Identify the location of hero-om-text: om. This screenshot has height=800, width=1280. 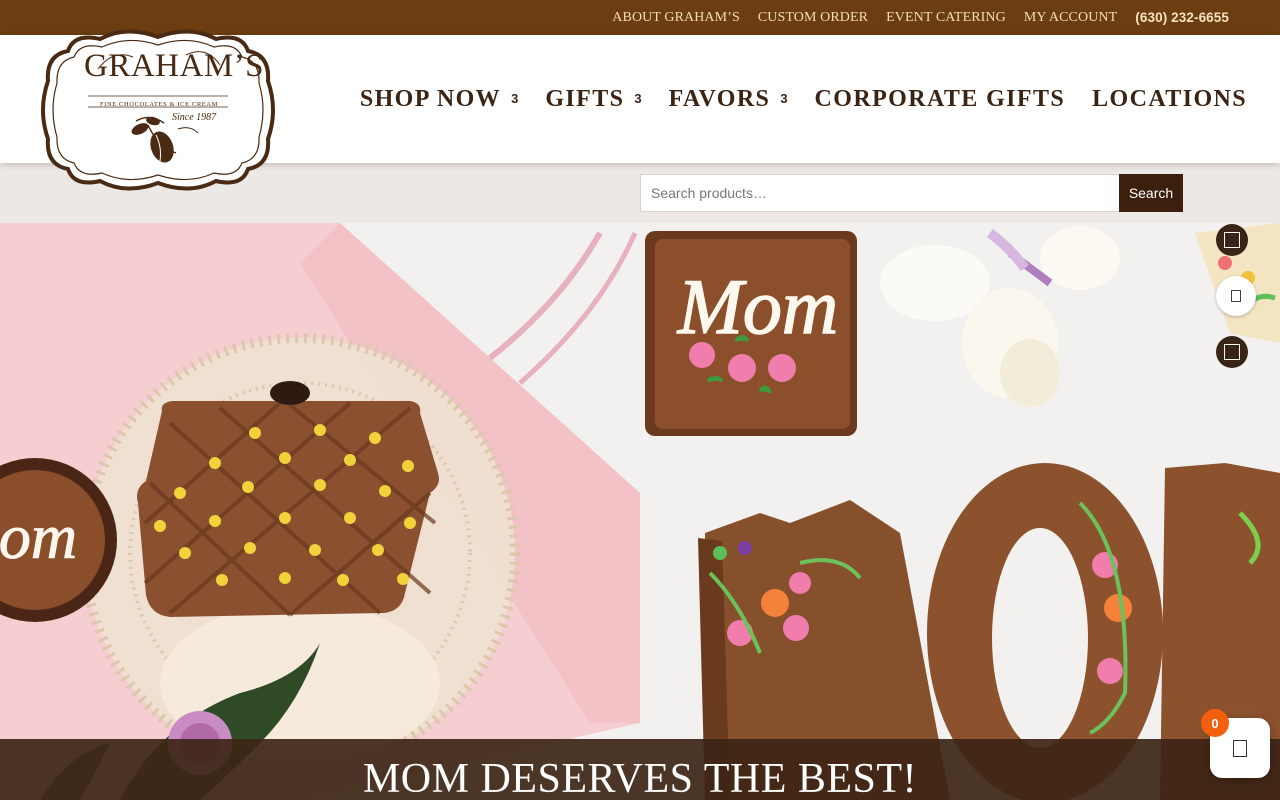
(38, 536).